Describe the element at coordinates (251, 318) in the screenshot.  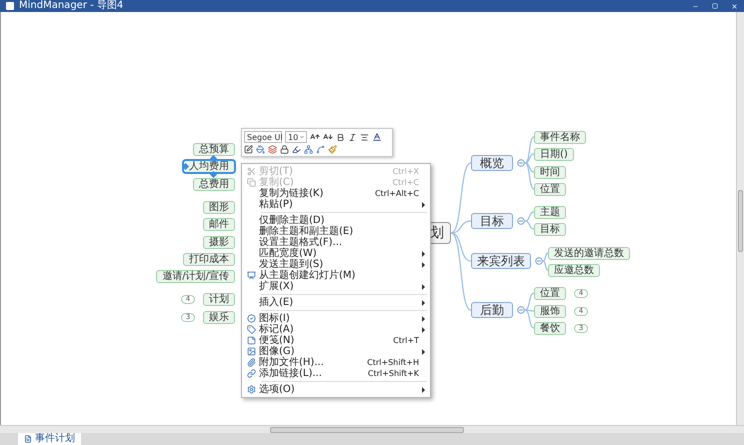
I see `badge-icon` at that location.